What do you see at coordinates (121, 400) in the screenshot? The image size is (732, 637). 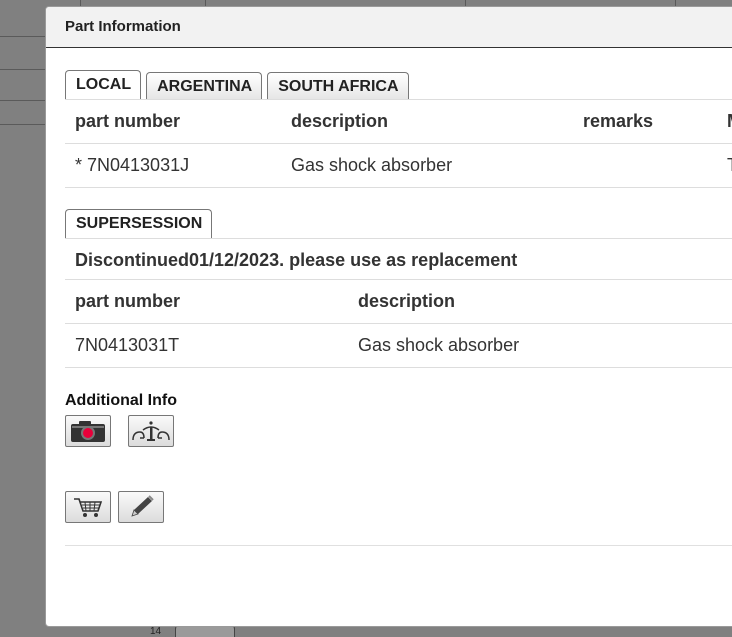 I see `additional-info-title: Additional Info` at bounding box center [121, 400].